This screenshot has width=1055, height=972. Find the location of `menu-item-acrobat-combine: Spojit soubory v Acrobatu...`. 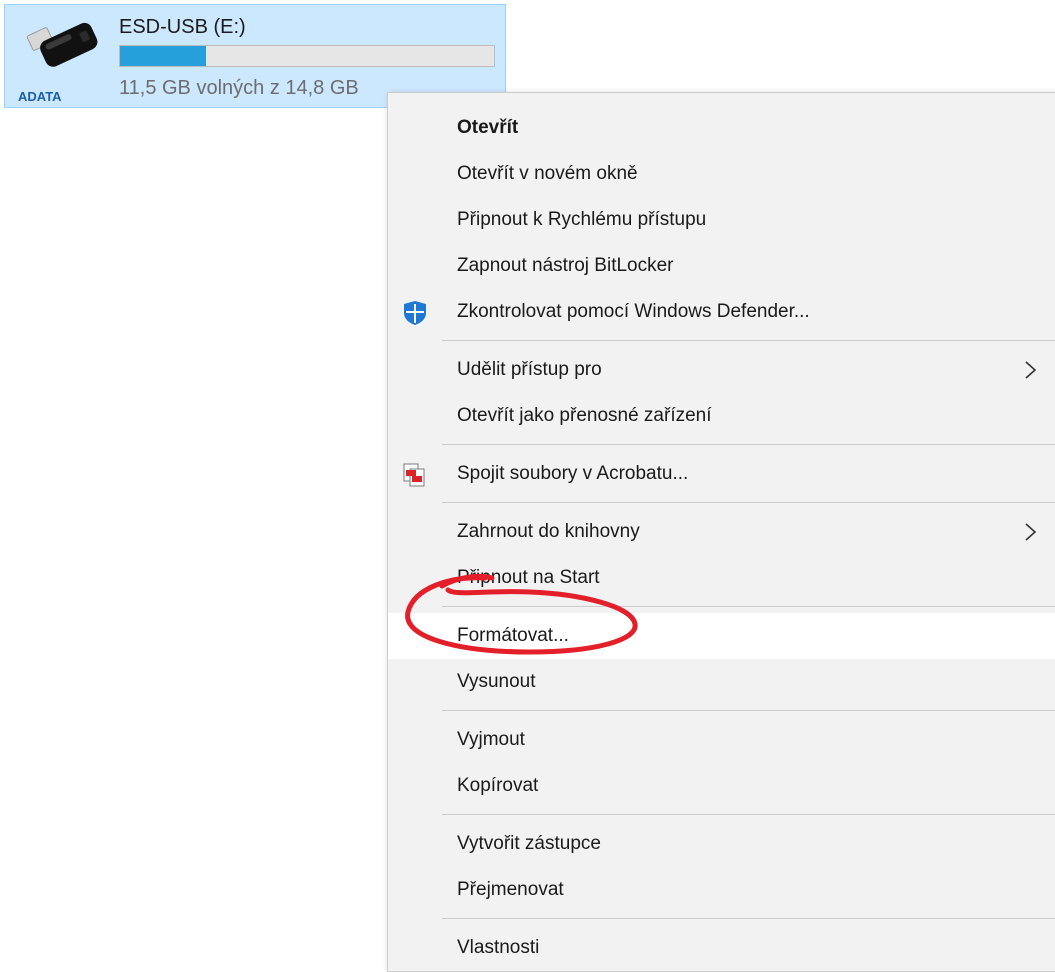

menu-item-acrobat-combine: Spojit soubory v Acrobatu... is located at coordinates (721, 474).